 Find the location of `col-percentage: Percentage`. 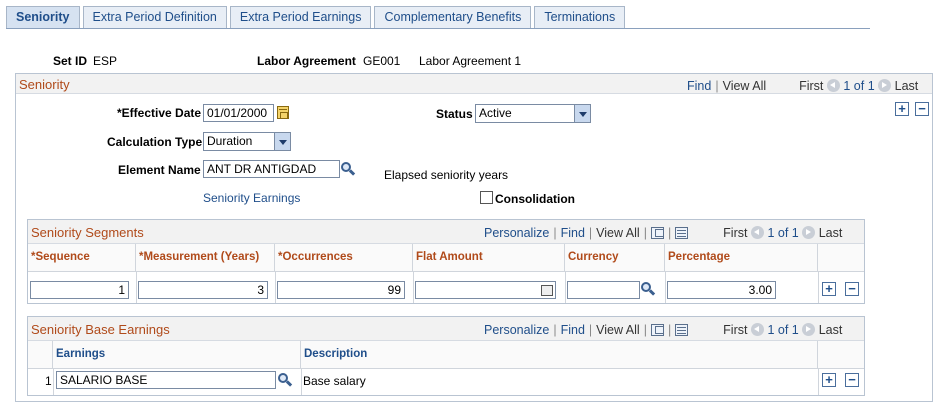

col-percentage: Percentage is located at coordinates (741, 258).